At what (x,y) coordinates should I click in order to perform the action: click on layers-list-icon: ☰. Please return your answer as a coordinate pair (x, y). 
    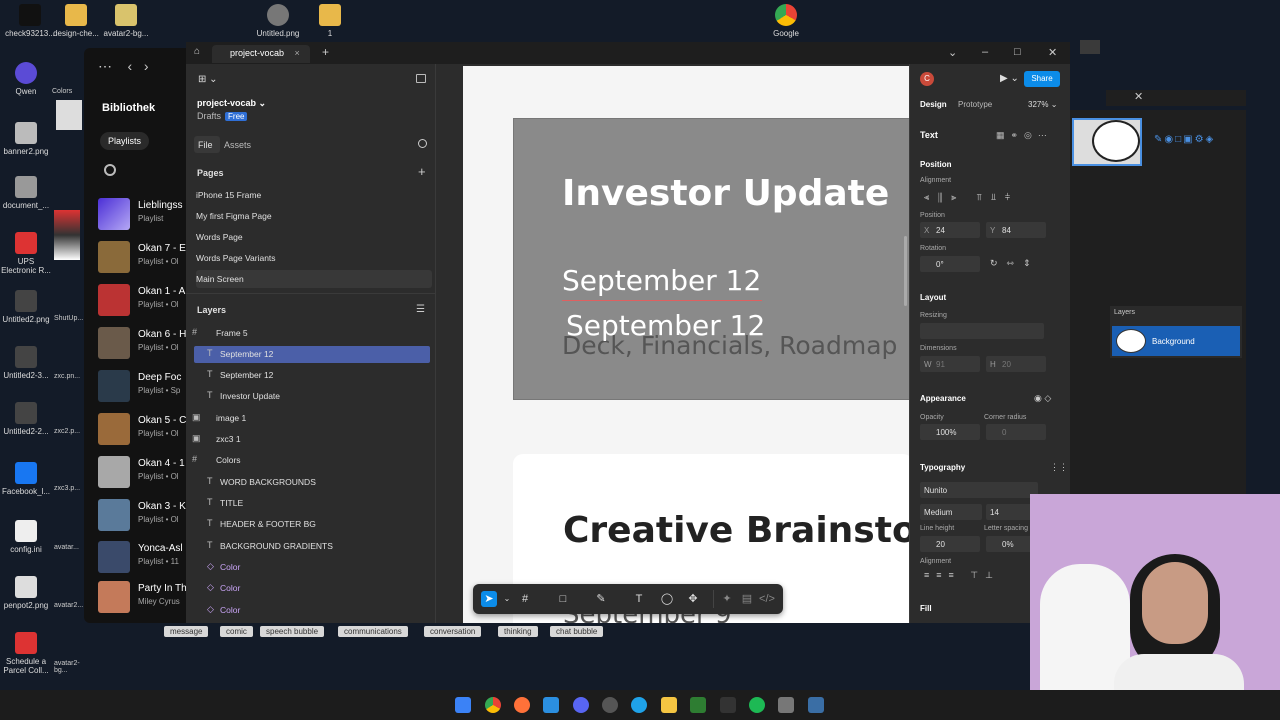
    Looking at the image, I should click on (420, 309).